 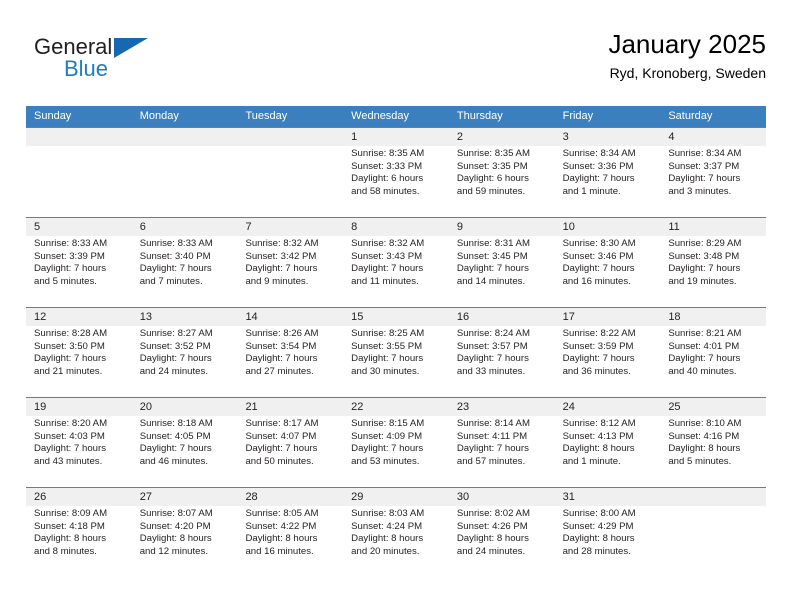 What do you see at coordinates (79, 227) in the screenshot?
I see `date-number: 5` at bounding box center [79, 227].